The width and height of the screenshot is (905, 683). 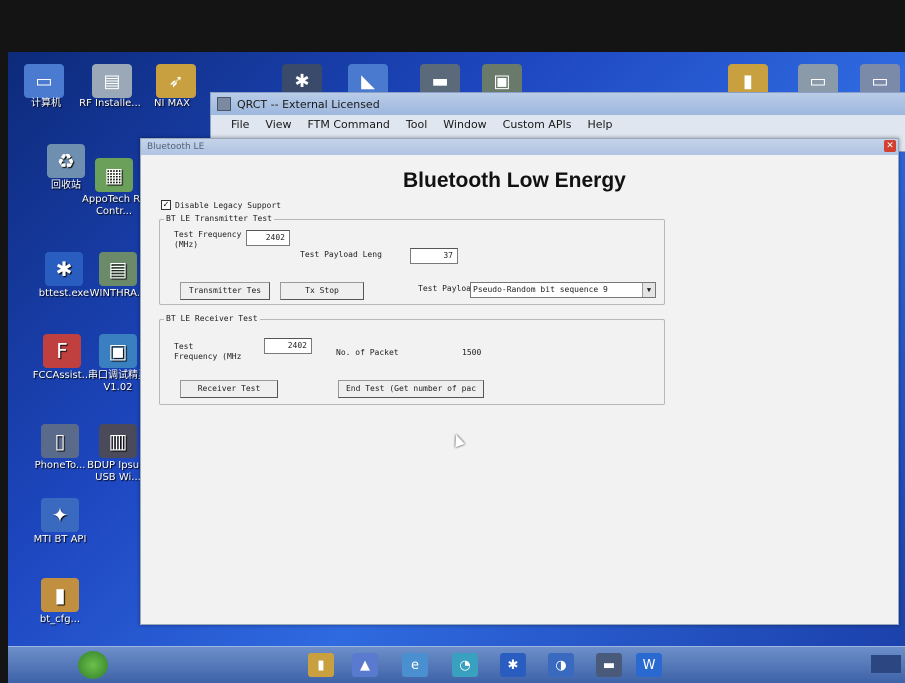 I want to click on installer-icon: ▤, so click(x=112, y=81).